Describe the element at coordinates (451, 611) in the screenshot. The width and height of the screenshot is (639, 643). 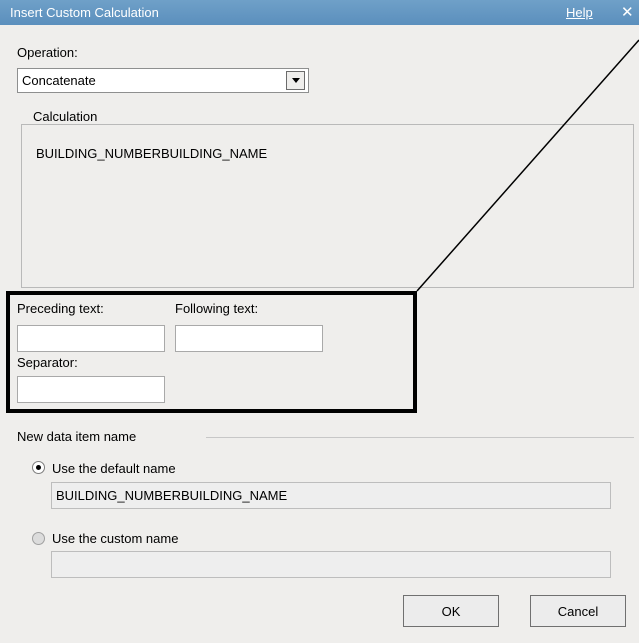
I see `ok-button: OK` at that location.